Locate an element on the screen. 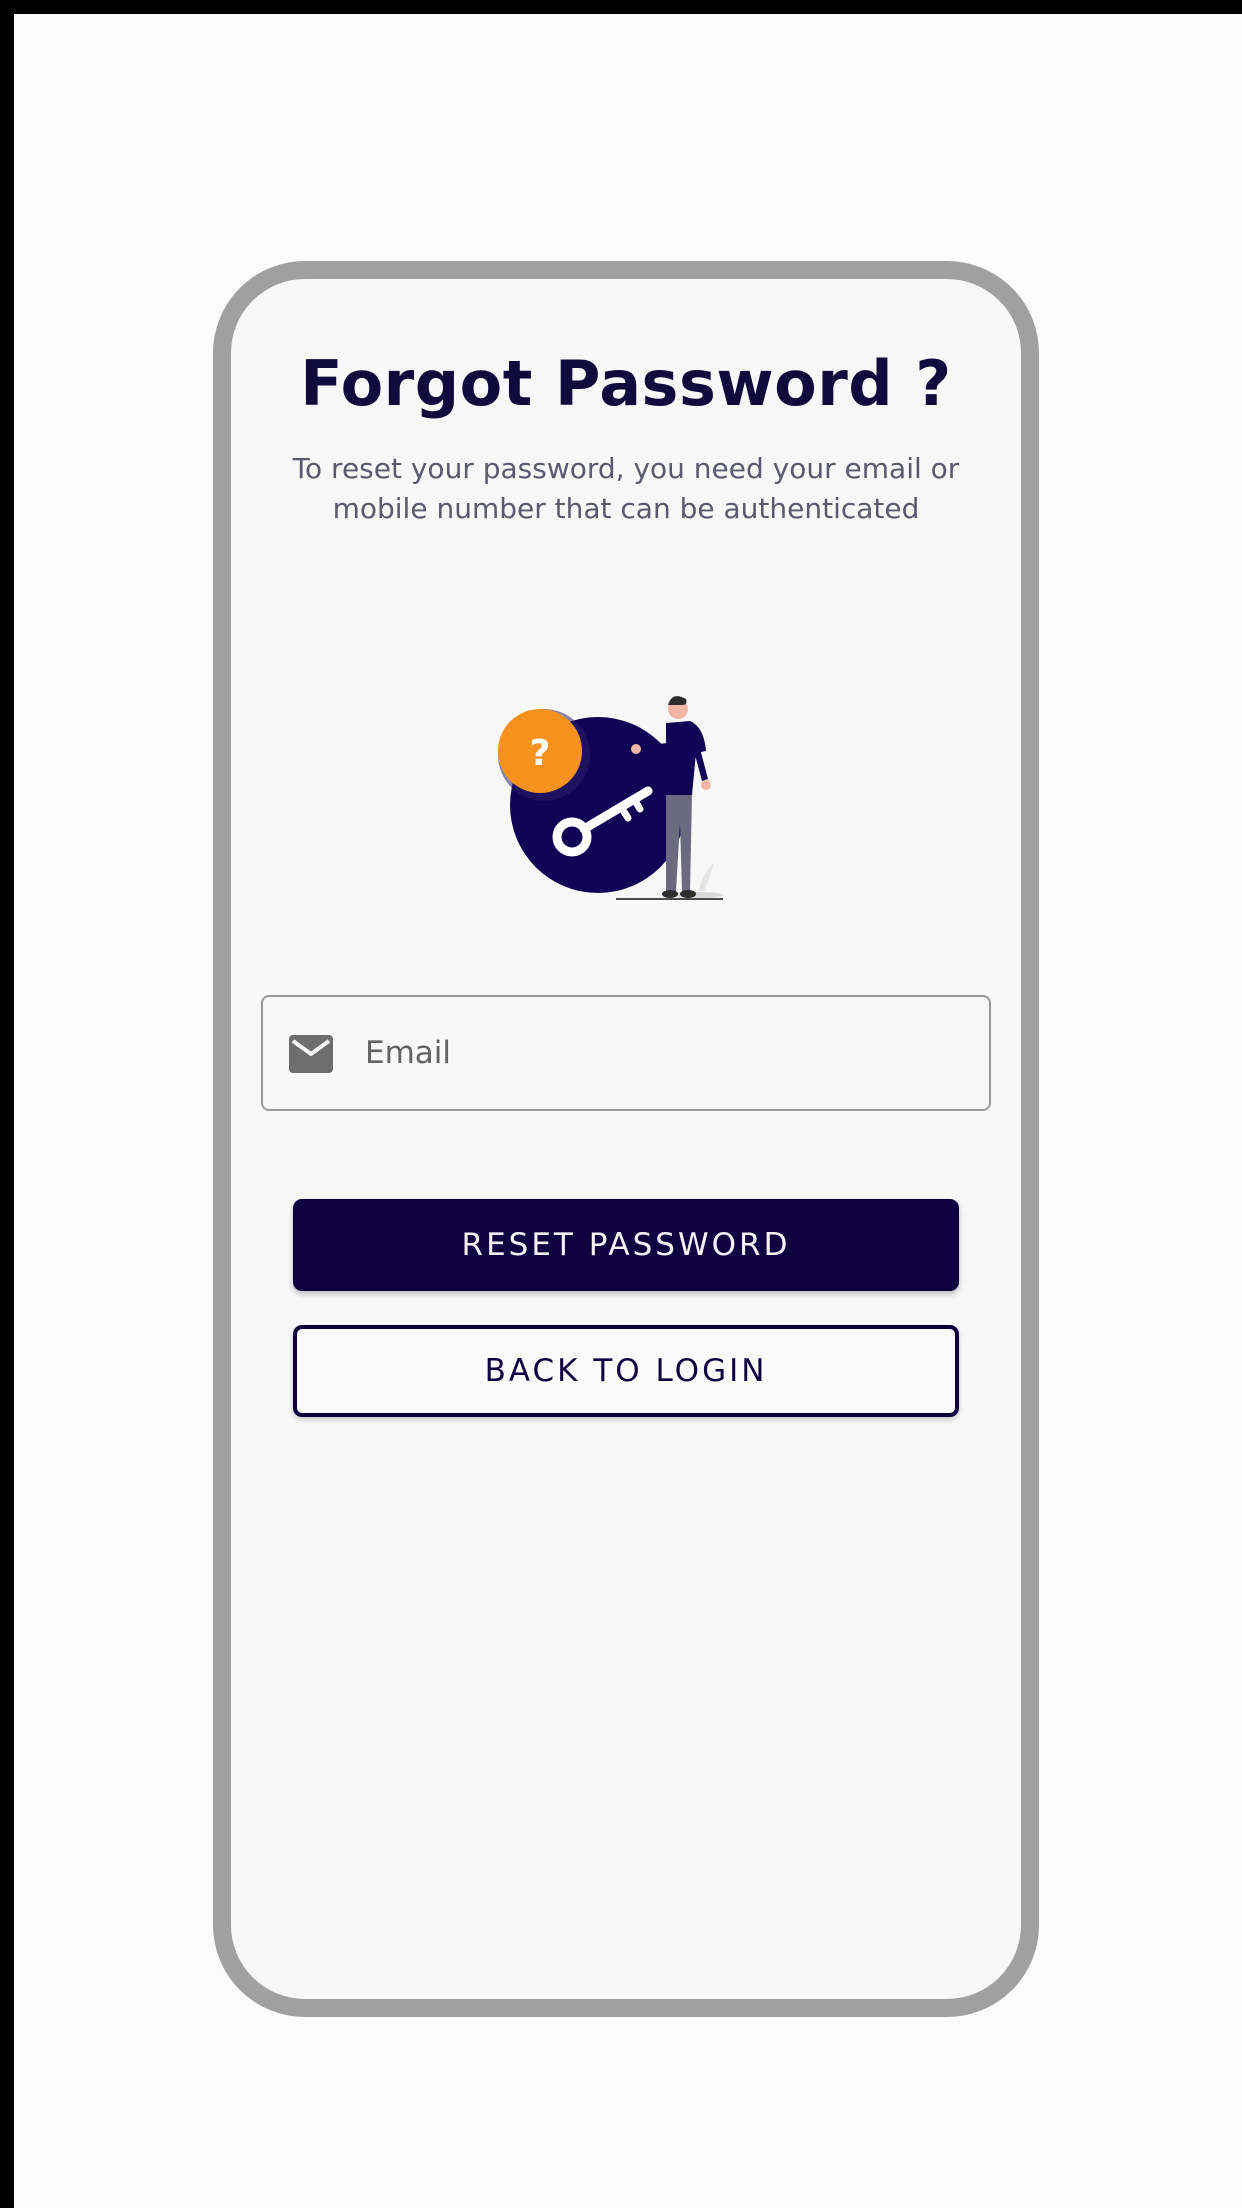  mail-icon is located at coordinates (311, 1054).